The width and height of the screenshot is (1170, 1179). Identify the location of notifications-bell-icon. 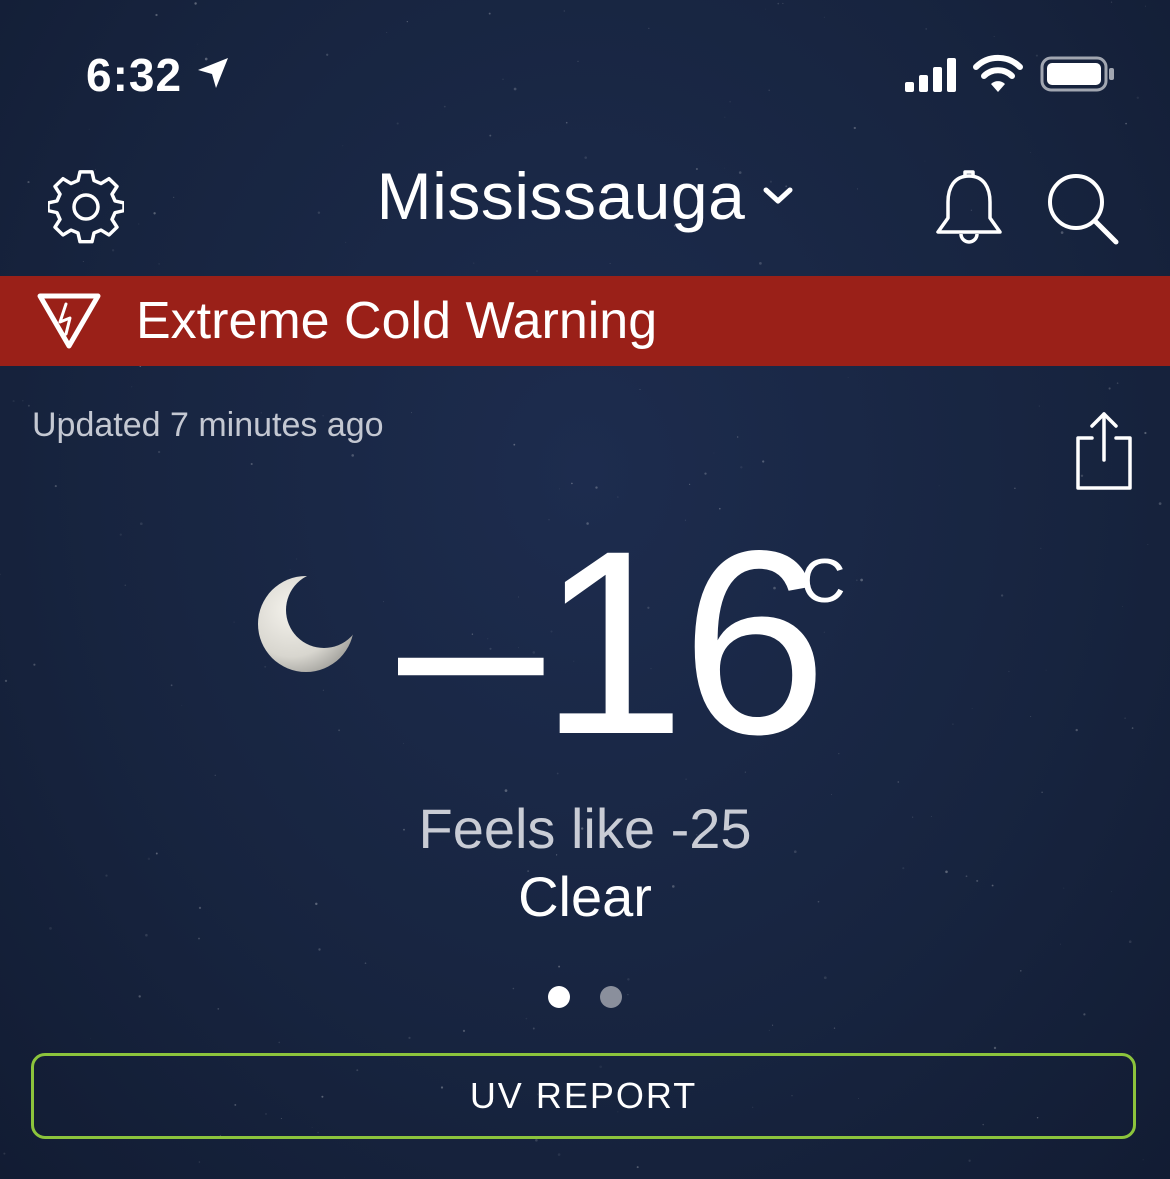
(969, 208).